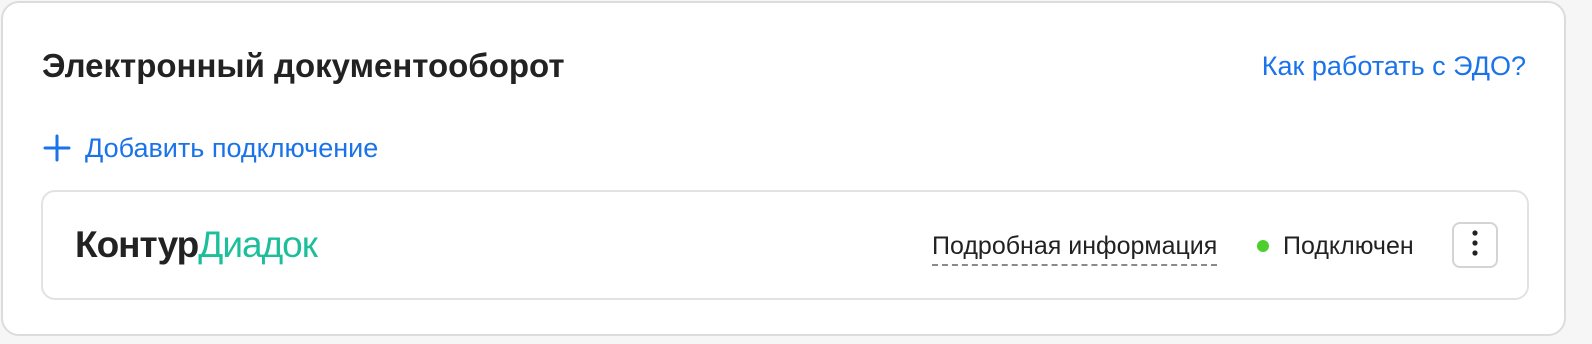 The height and width of the screenshot is (344, 1592). Describe the element at coordinates (303, 65) in the screenshot. I see `section-title: Электронный документооборот` at that location.